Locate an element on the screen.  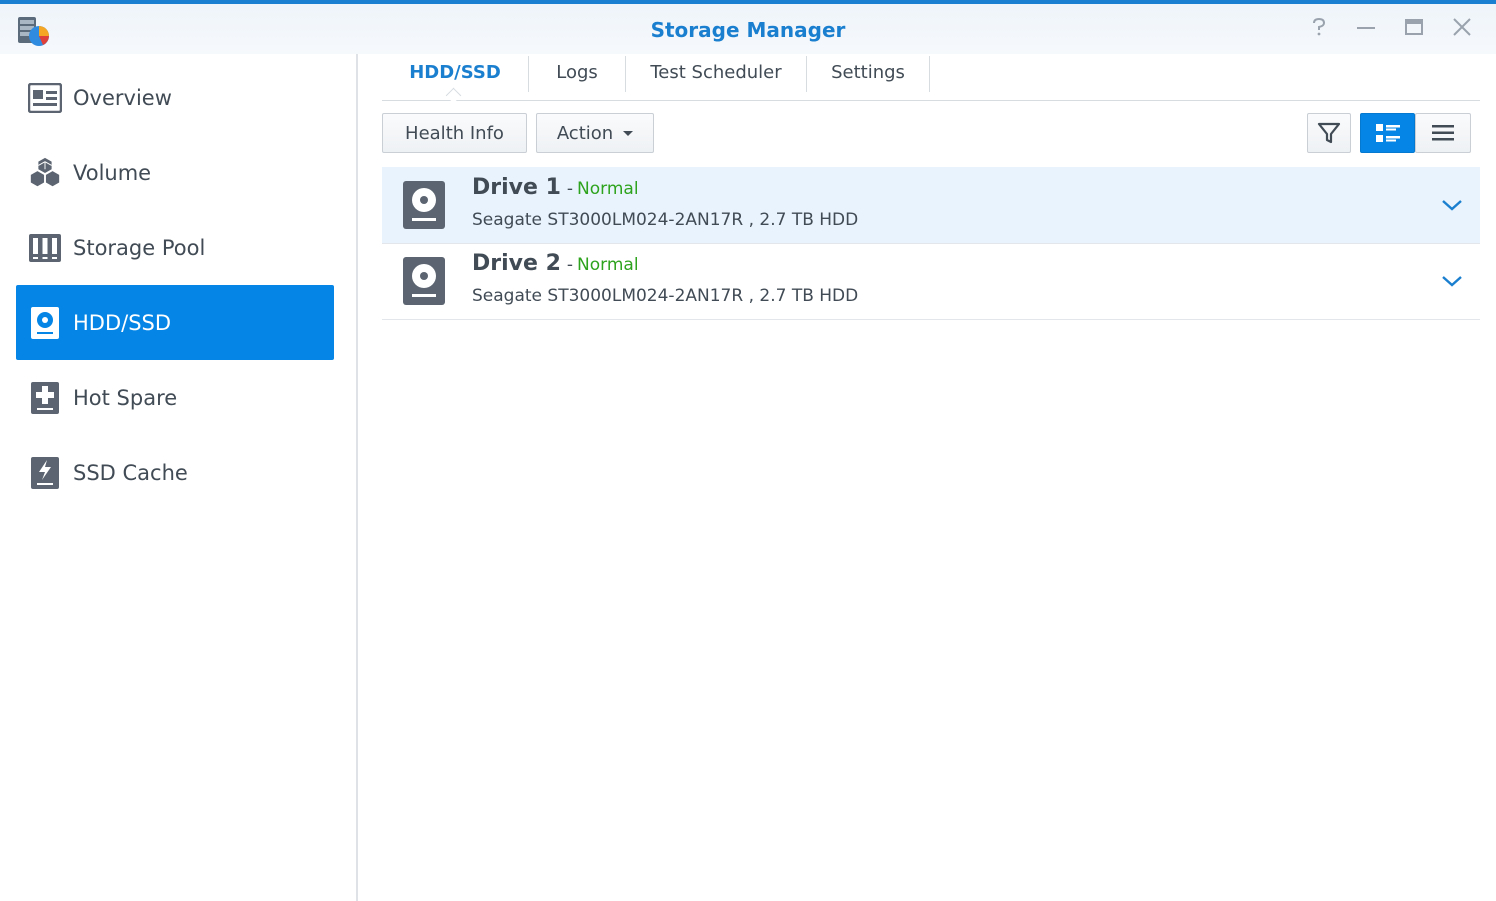
sidebar-item-label: Overview is located at coordinates (122, 97).